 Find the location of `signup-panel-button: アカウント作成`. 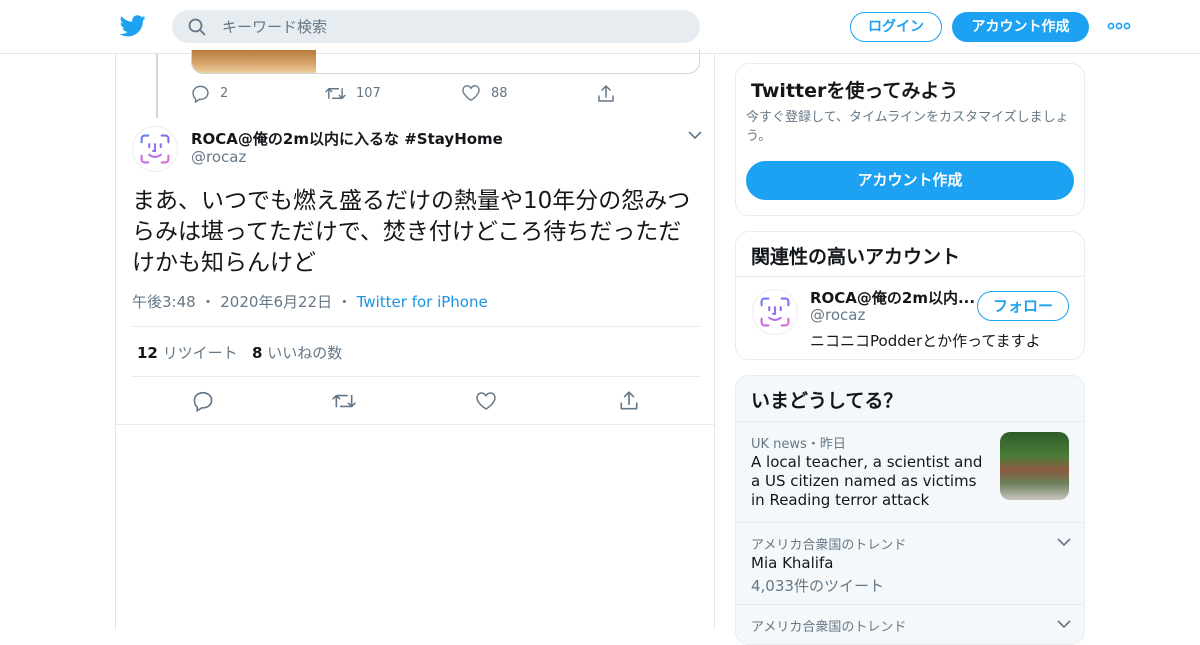

signup-panel-button: アカウント作成 is located at coordinates (910, 180).